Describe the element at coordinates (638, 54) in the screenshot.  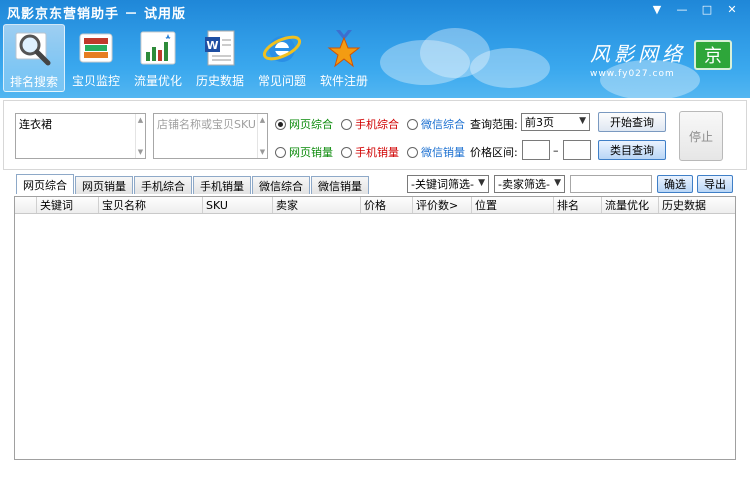
I see `brand-name: 风影网络` at that location.